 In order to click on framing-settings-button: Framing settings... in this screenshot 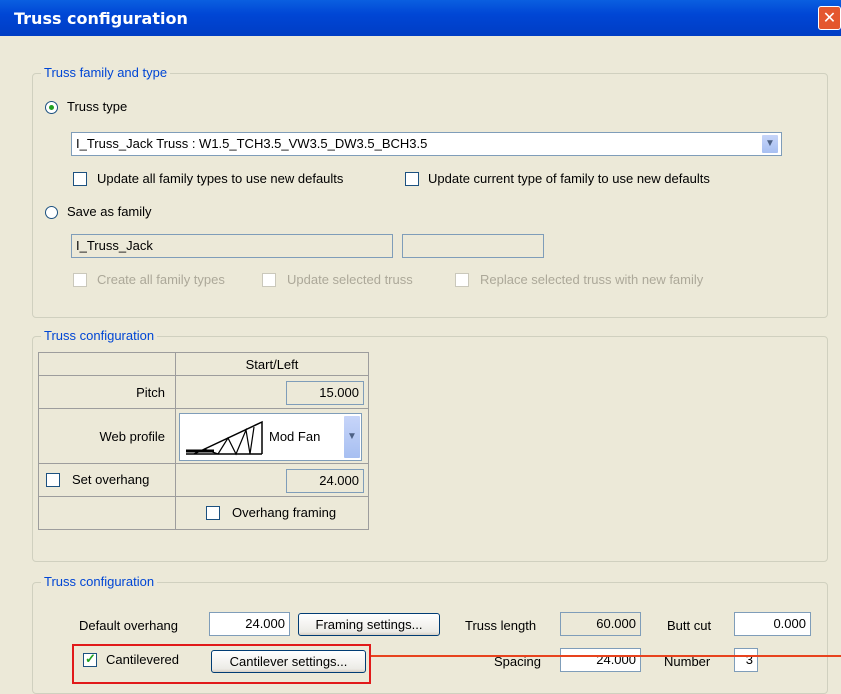, I will do `click(369, 624)`.